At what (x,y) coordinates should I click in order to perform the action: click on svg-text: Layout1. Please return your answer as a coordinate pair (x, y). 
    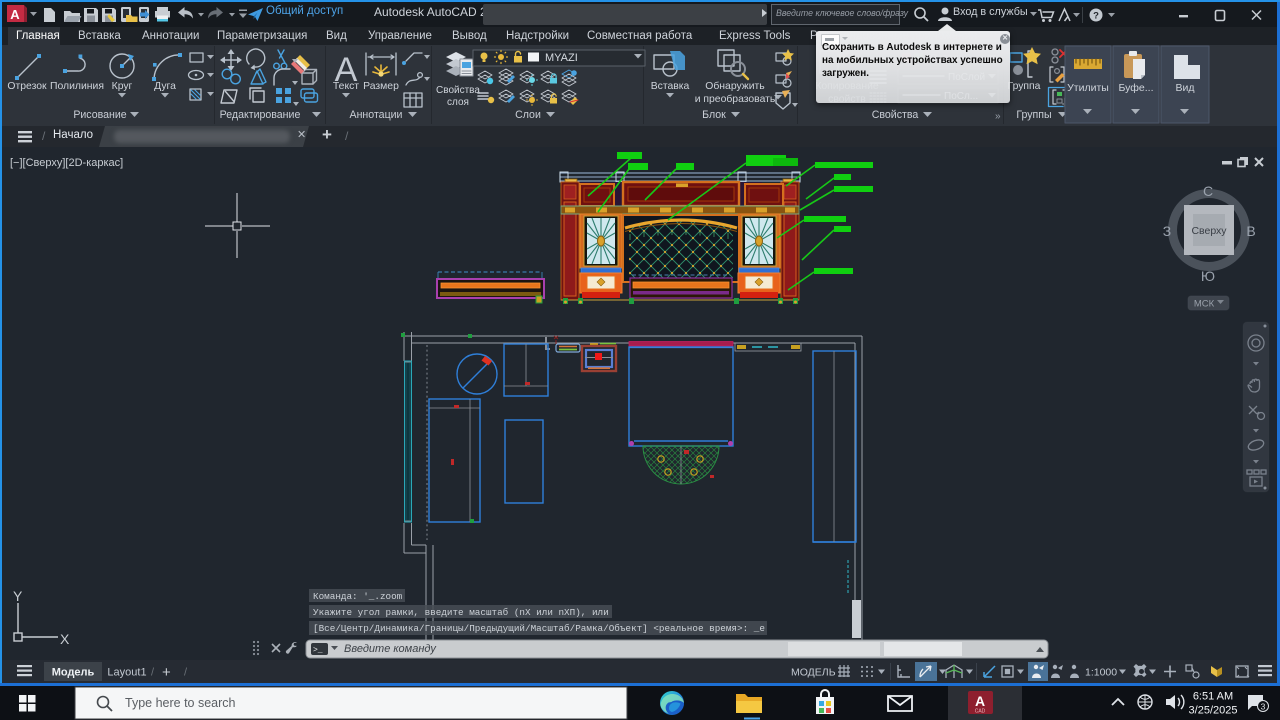
    Looking at the image, I should click on (126, 673).